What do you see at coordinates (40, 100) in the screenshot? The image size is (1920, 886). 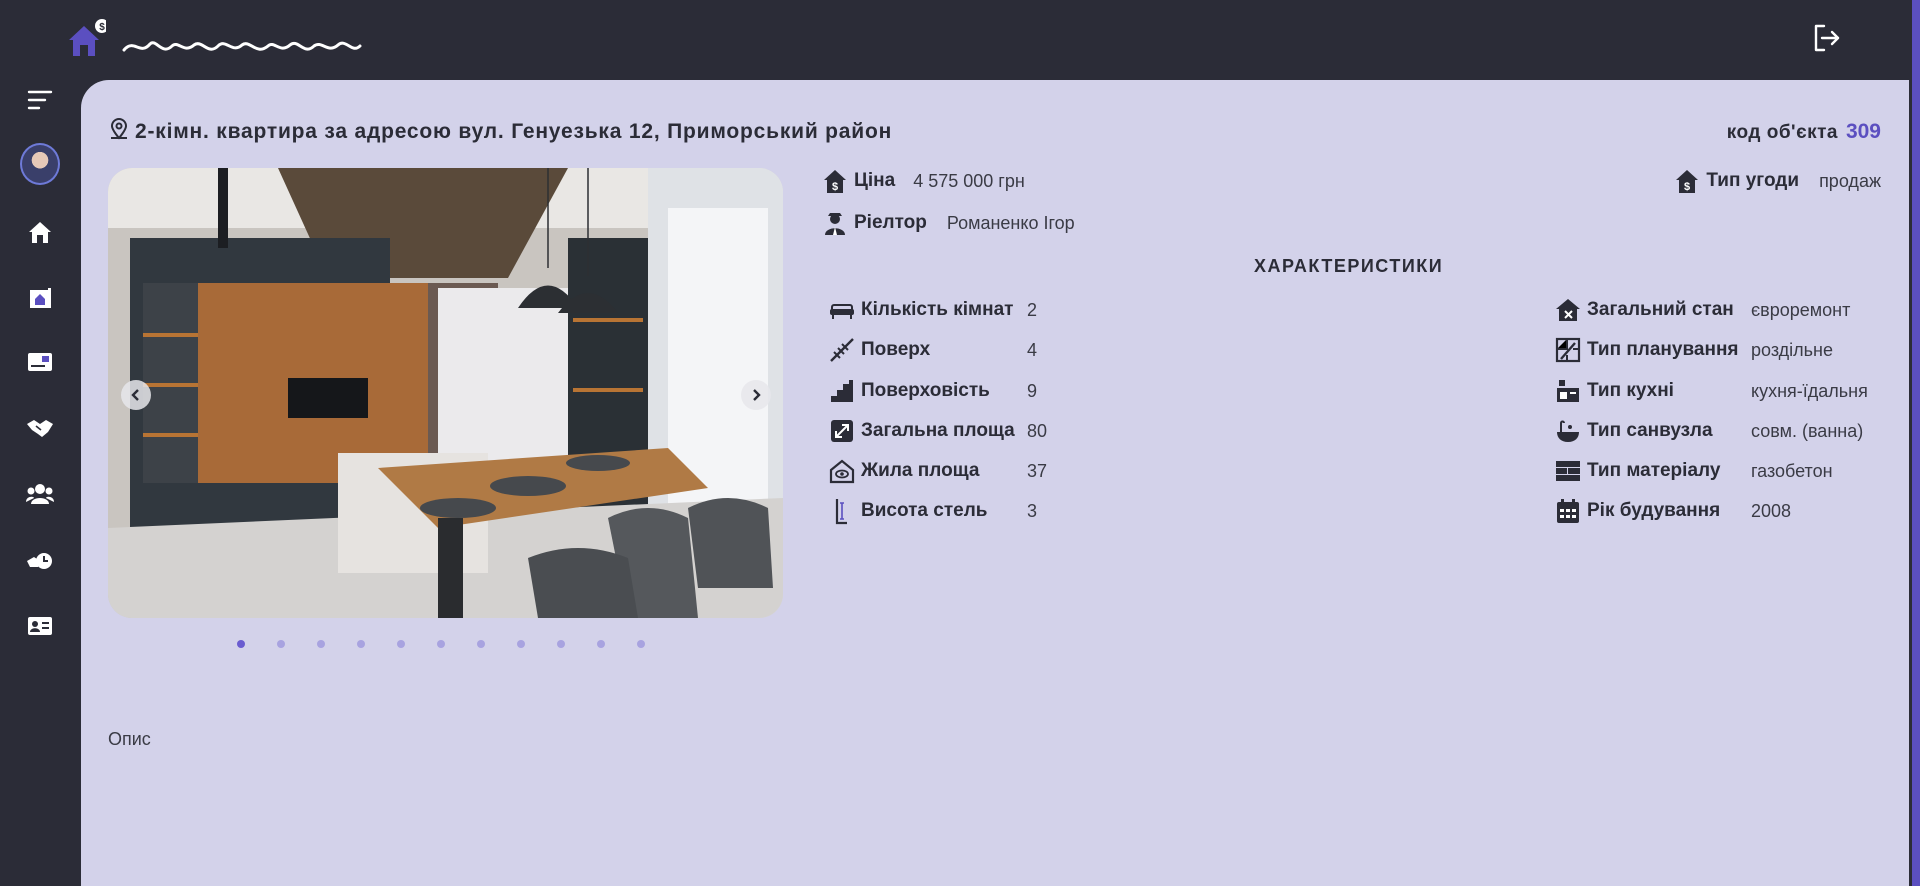 I see `menu-icon` at bounding box center [40, 100].